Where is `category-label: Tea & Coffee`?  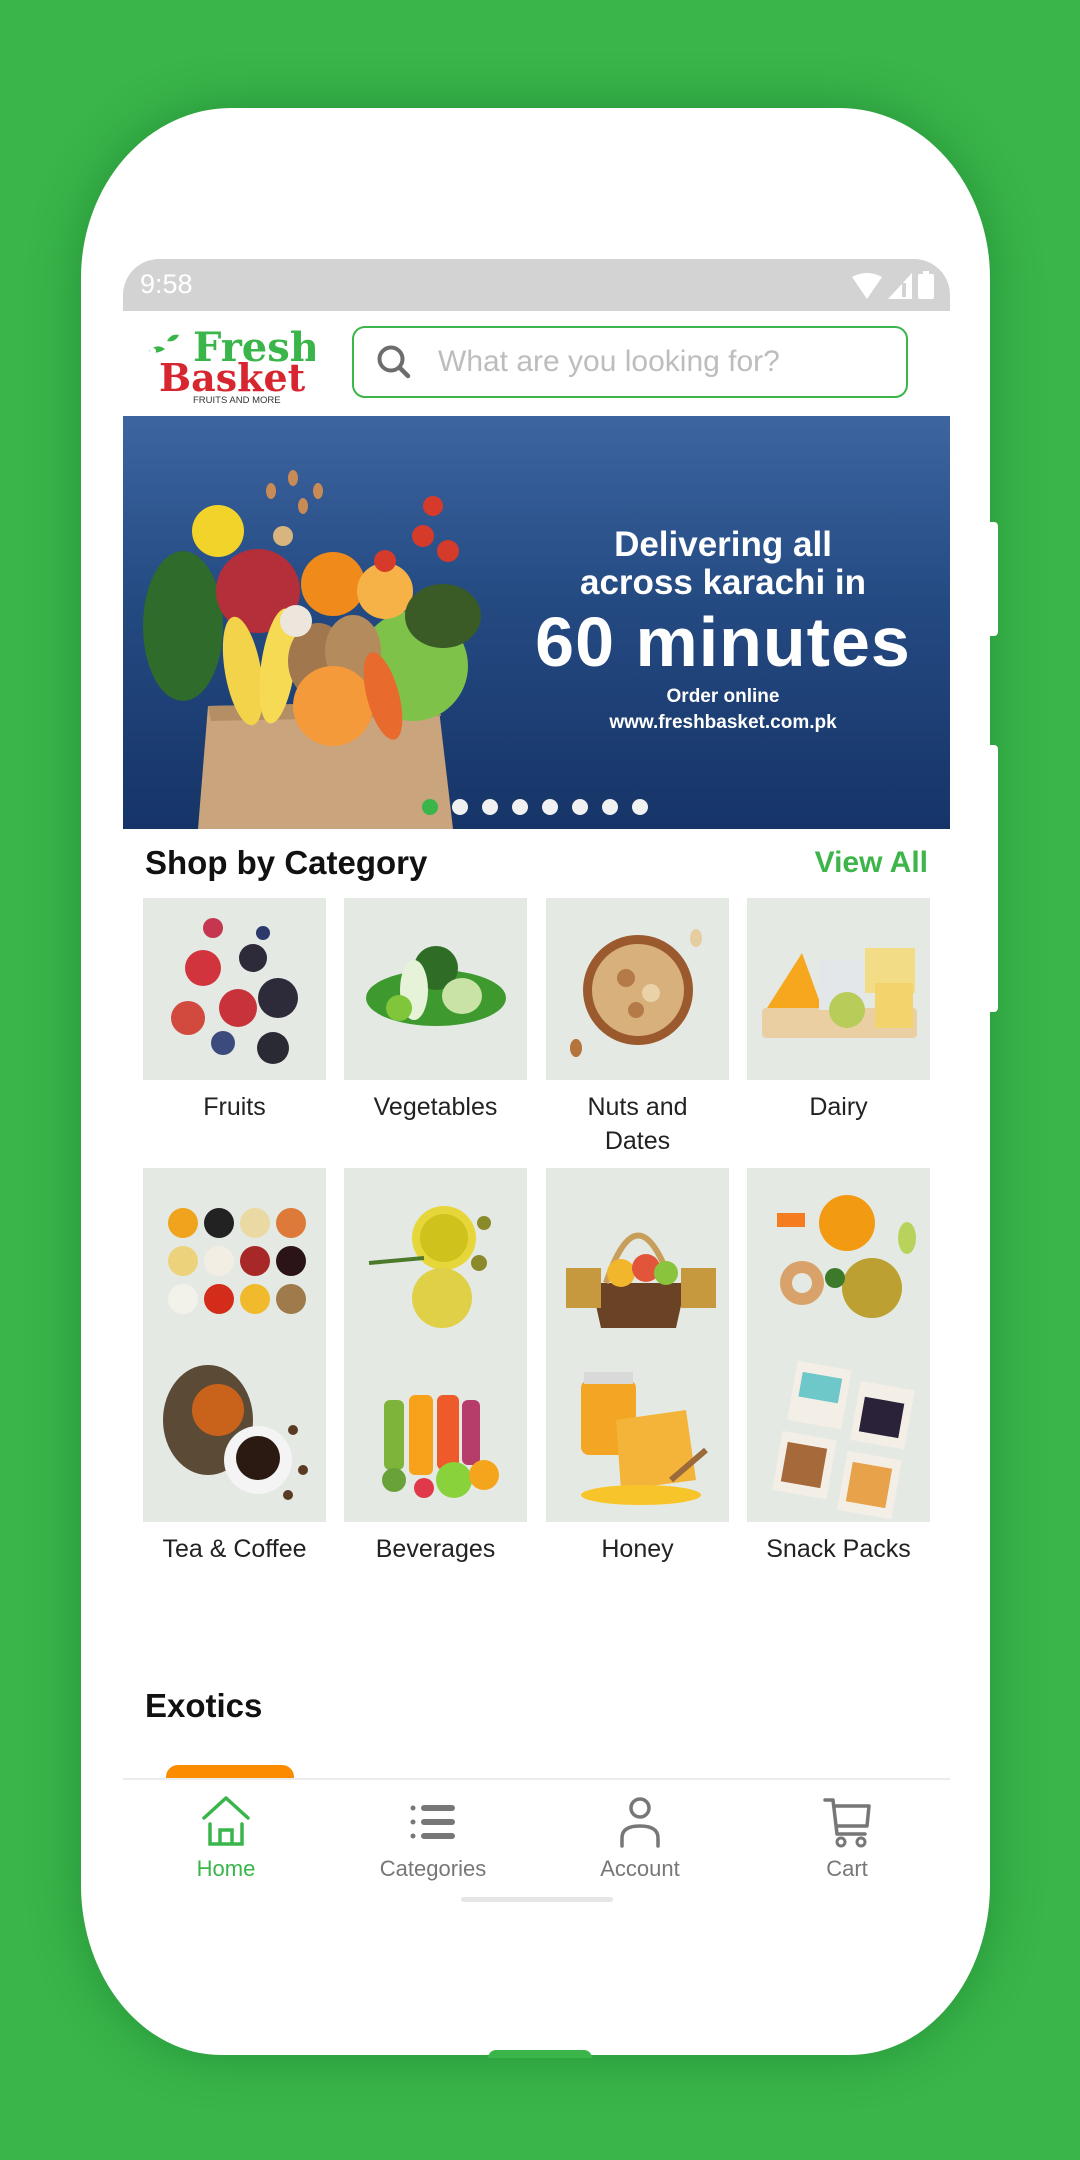
category-label: Tea & Coffee is located at coordinates (234, 1549).